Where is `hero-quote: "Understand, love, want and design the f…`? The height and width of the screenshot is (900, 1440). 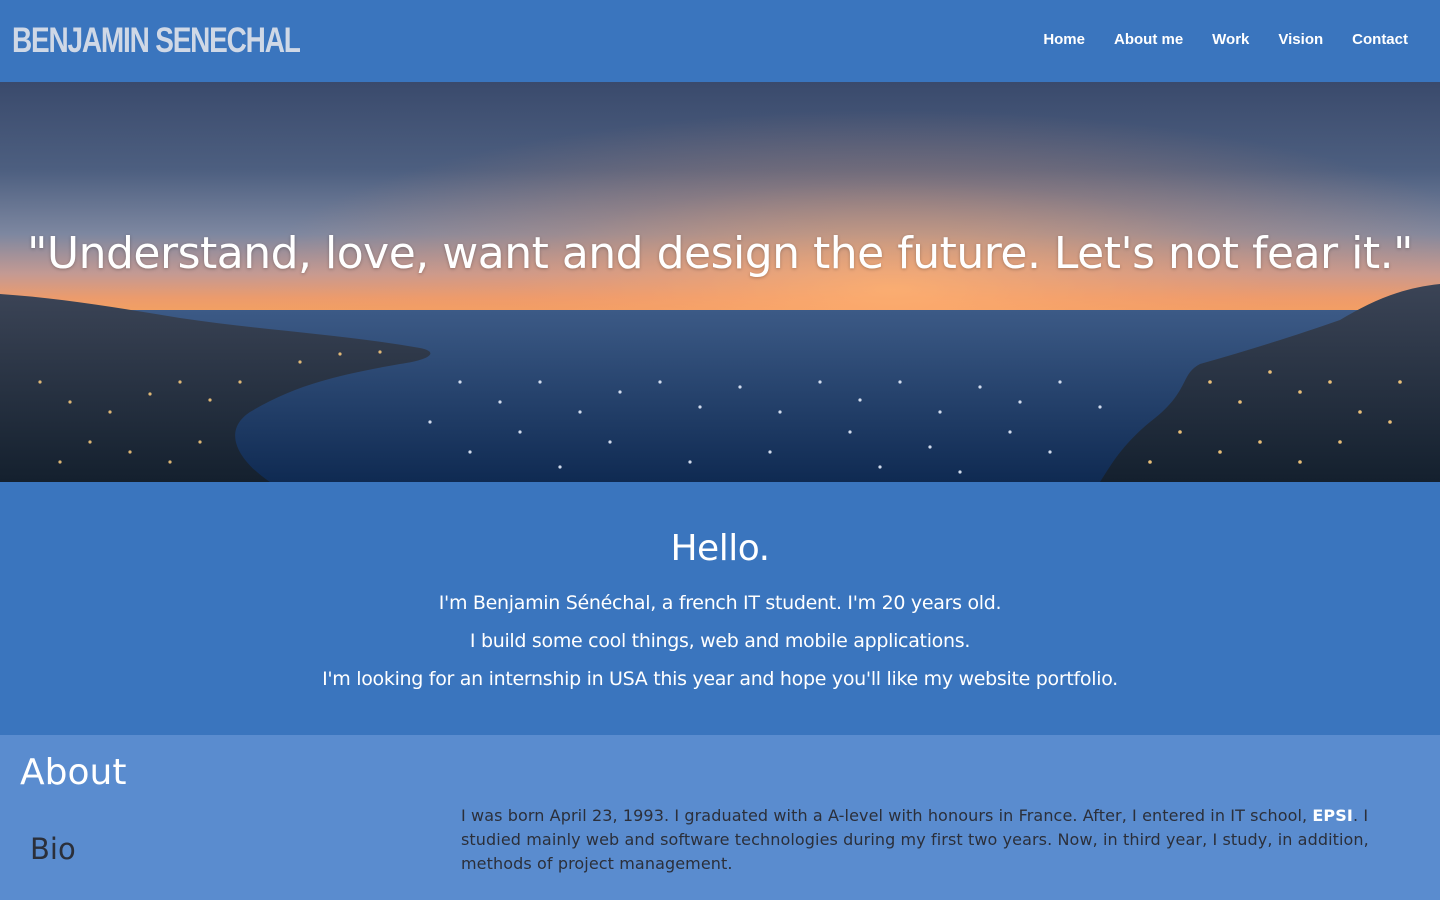
hero-quote: "Understand, love, want and design the f… is located at coordinates (720, 253).